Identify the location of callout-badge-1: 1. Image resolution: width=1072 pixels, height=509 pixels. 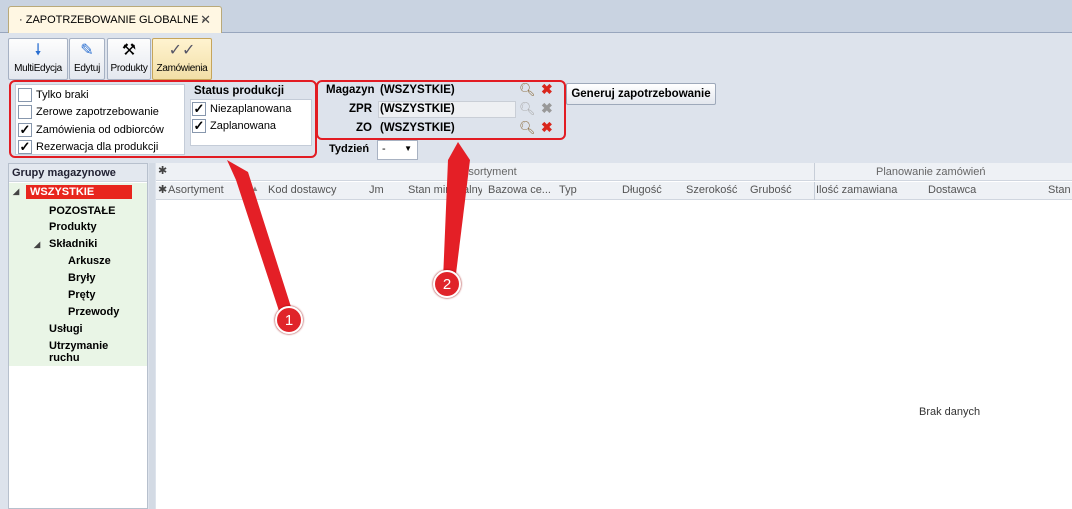
(289, 320).